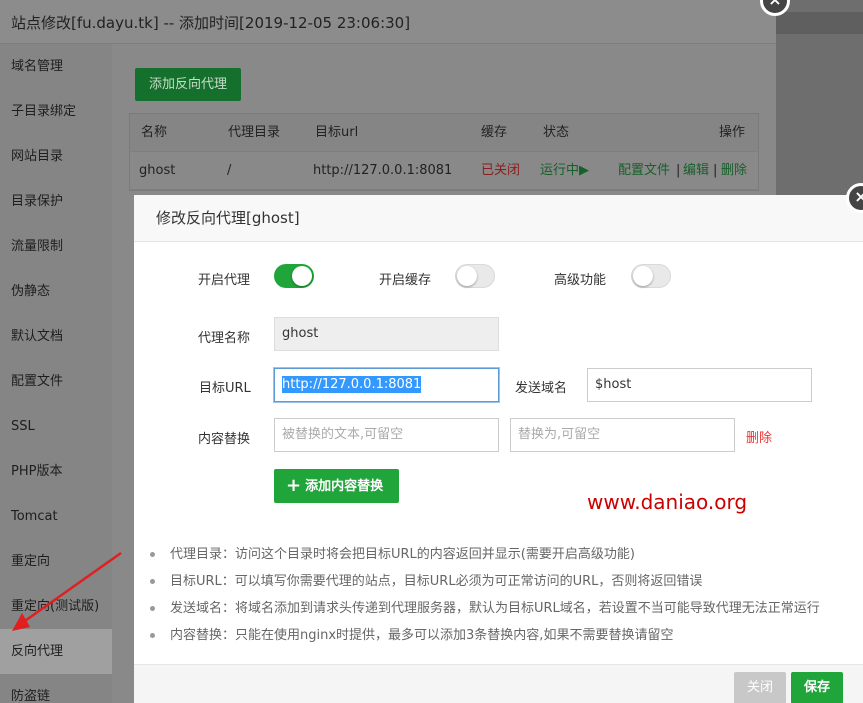 This screenshot has width=863, height=703. What do you see at coordinates (21, 622) in the screenshot?
I see `arrow-head` at bounding box center [21, 622].